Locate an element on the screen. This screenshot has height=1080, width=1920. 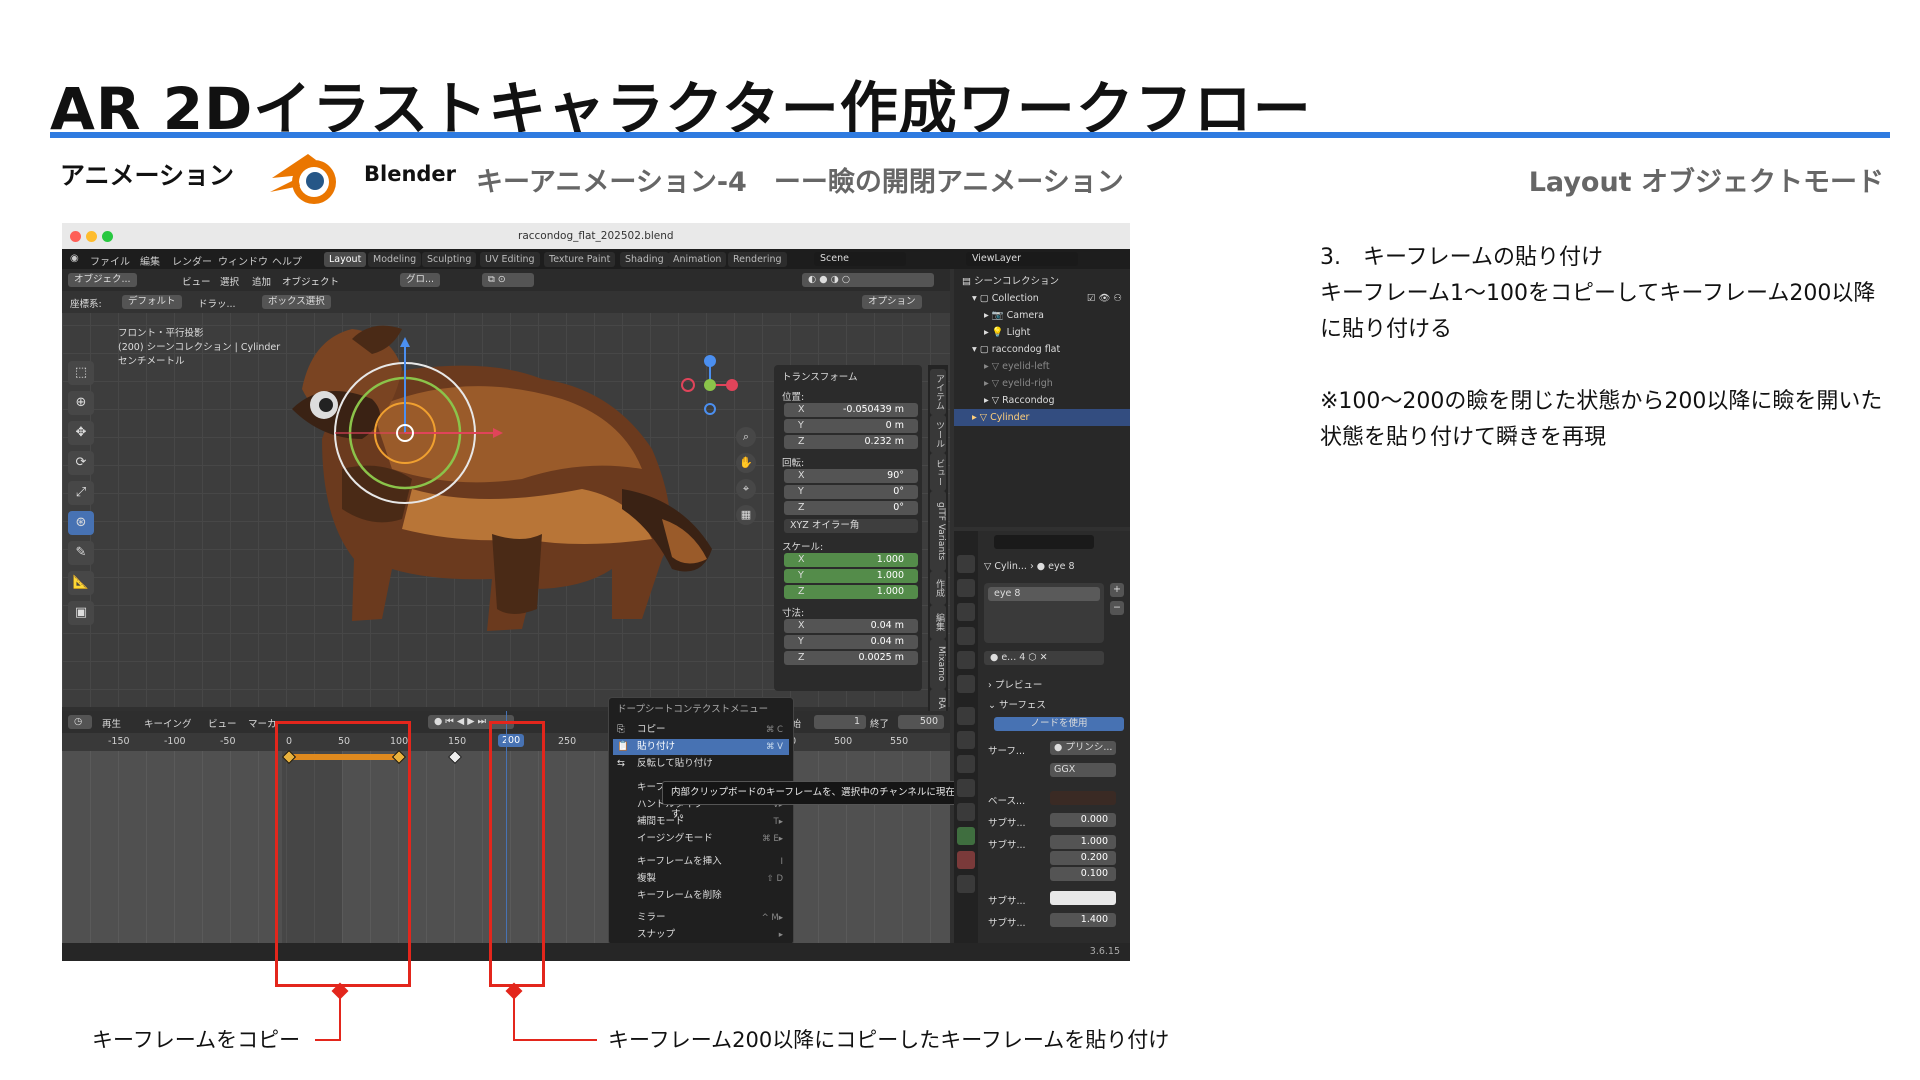
menu-item-interpolation: 補間モード T▸ is located at coordinates (701, 822).